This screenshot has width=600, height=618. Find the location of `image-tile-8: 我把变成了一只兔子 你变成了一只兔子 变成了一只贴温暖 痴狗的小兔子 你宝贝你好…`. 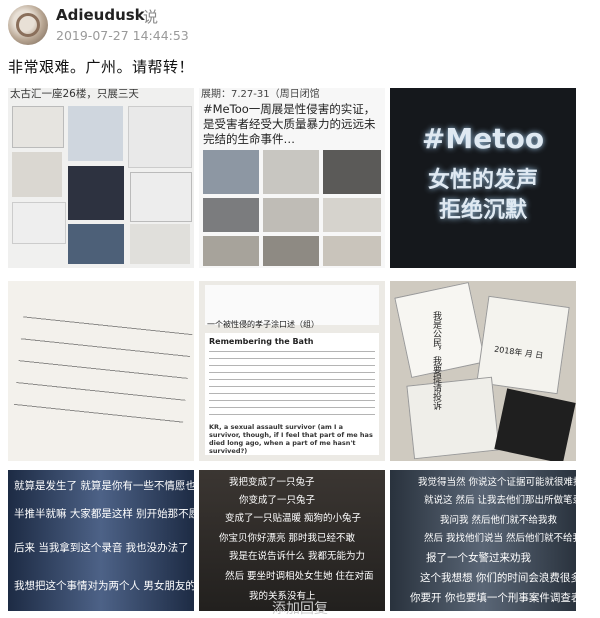

image-tile-8: 我把变成了一只兔子 你变成了一只兔子 变成了一只贴温暖 痴狗的小兔子 你宝贝你好… is located at coordinates (292, 540).